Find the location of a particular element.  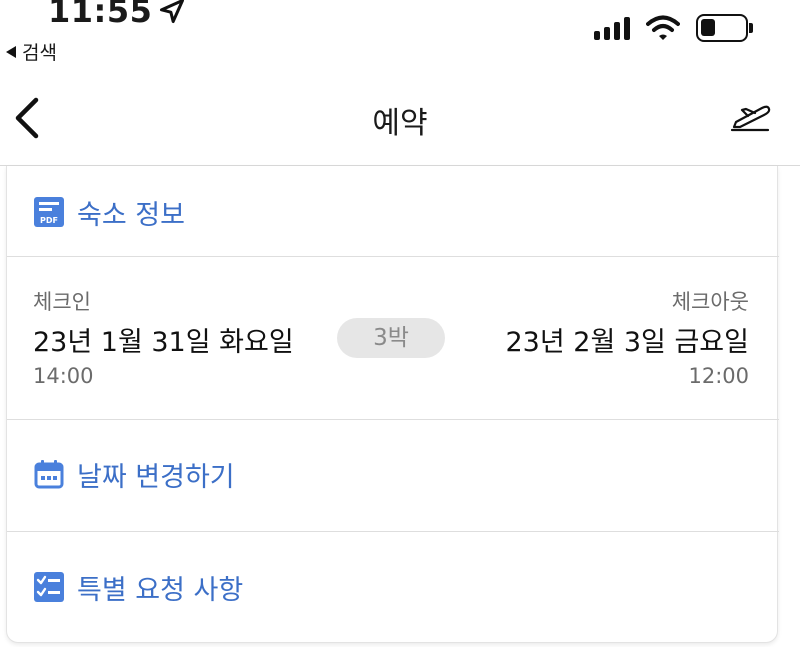

change-dates-label: 날짜 변경하기 is located at coordinates (156, 477).